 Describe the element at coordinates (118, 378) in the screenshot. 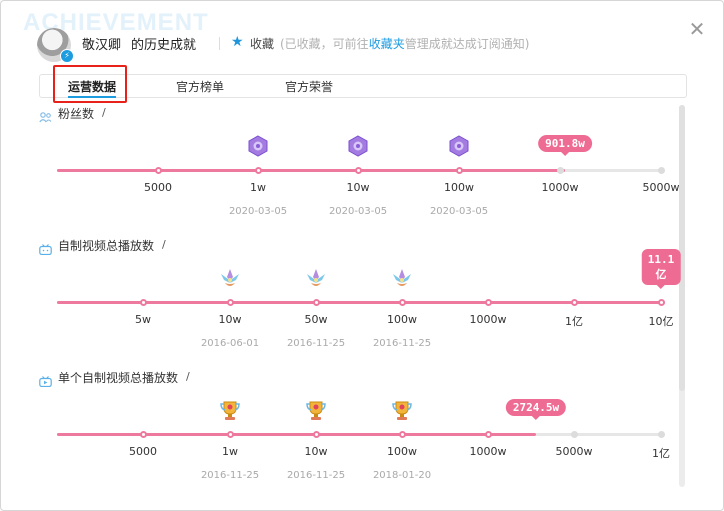

I see `section-title: 单个自制视频总播放数` at that location.